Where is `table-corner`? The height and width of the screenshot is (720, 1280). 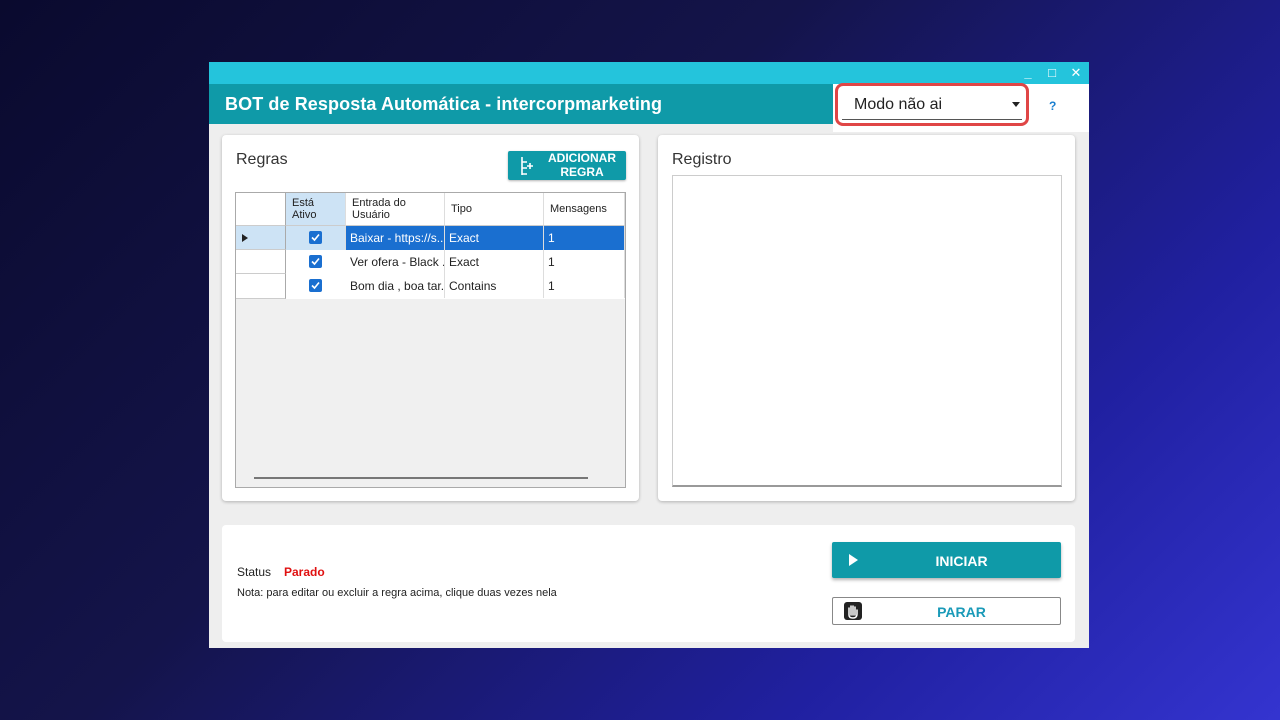 table-corner is located at coordinates (261, 209).